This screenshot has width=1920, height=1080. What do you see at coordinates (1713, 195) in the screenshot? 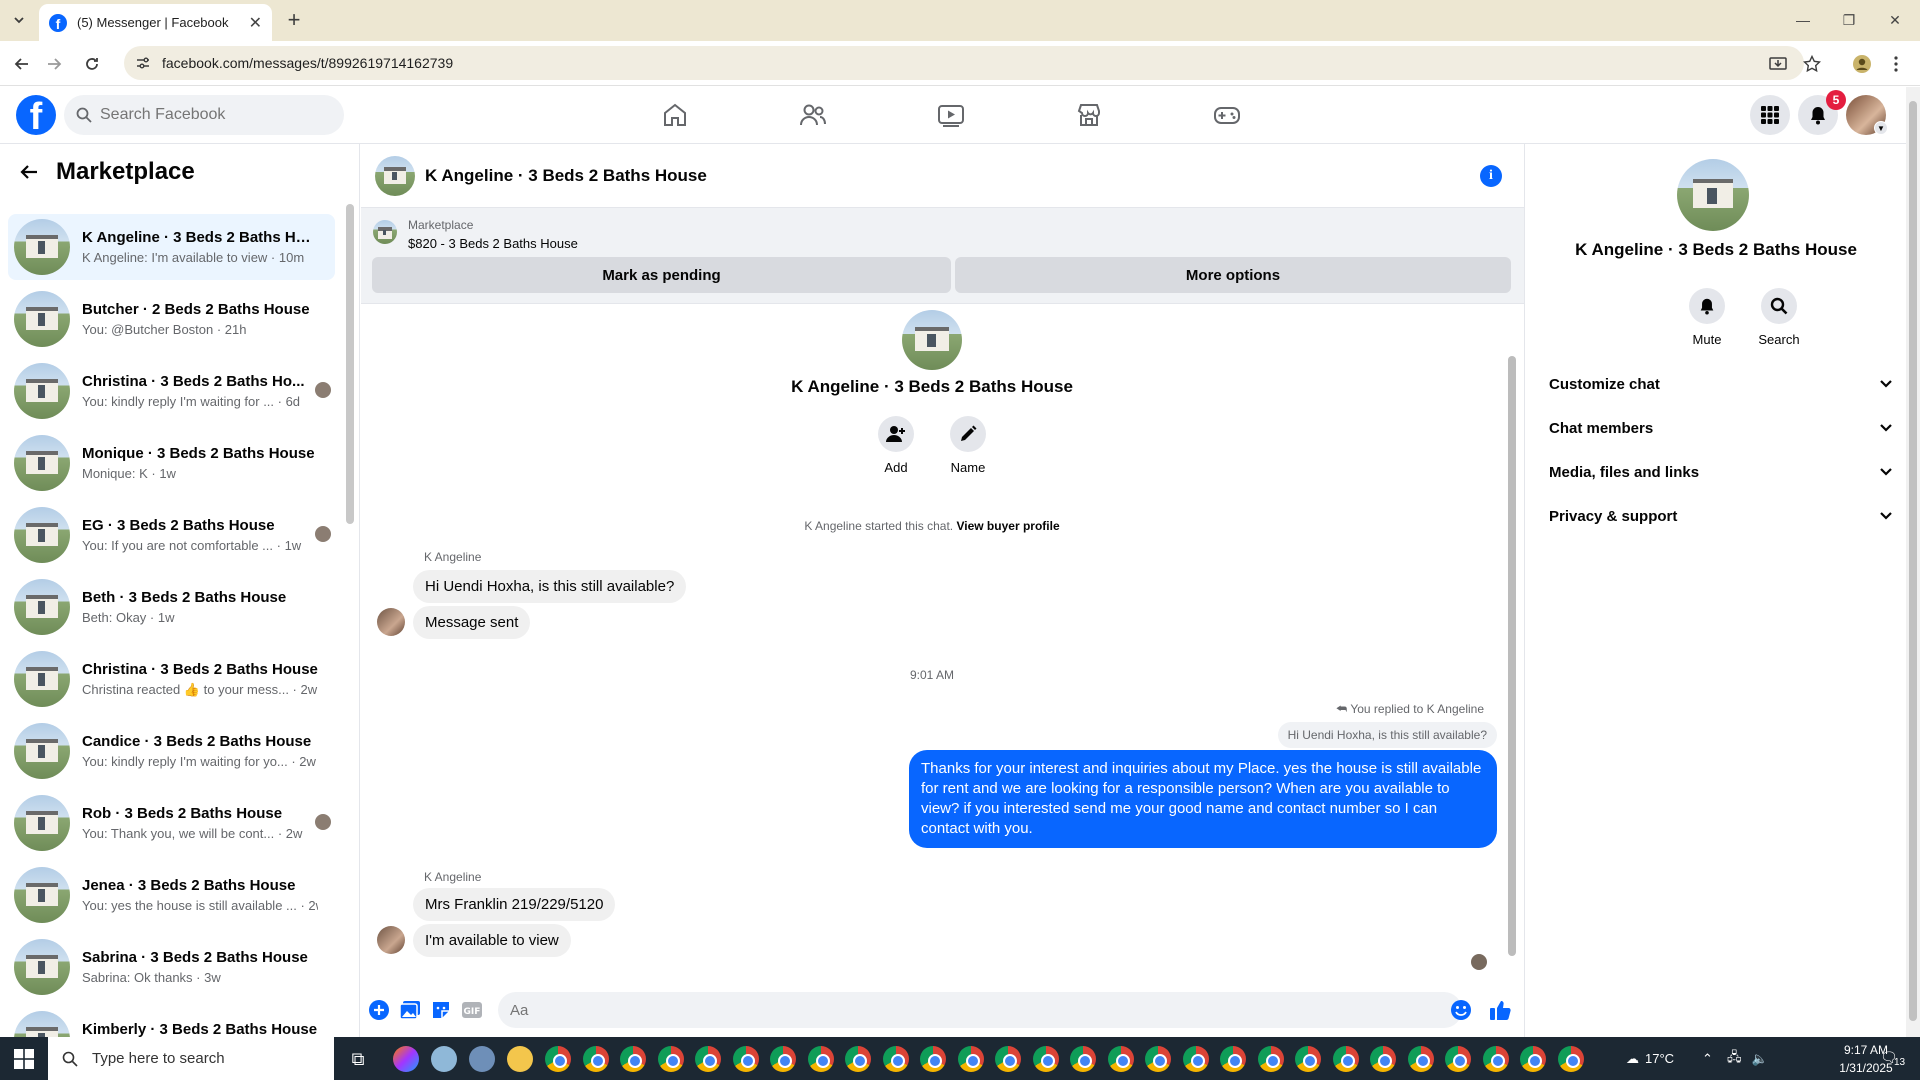
I see `chat-info-avatar` at bounding box center [1713, 195].